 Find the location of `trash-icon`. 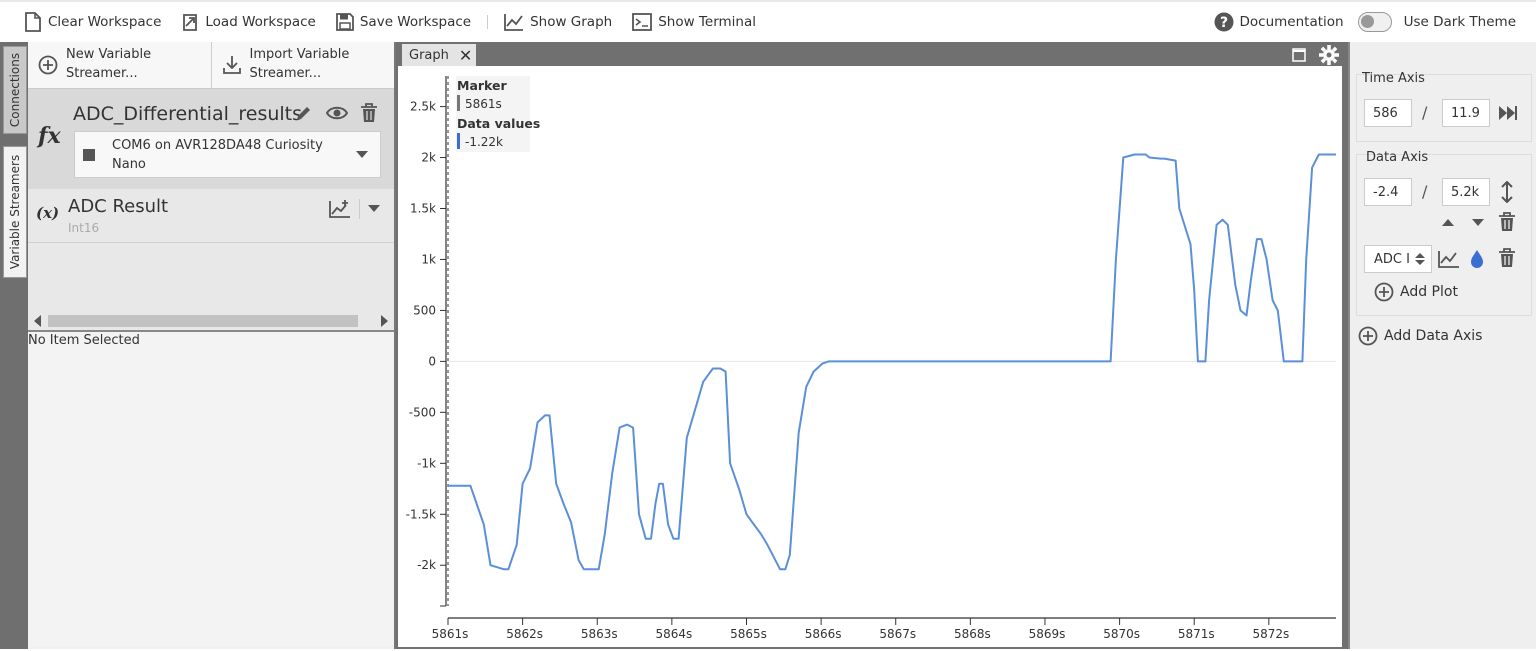

trash-icon is located at coordinates (369, 113).